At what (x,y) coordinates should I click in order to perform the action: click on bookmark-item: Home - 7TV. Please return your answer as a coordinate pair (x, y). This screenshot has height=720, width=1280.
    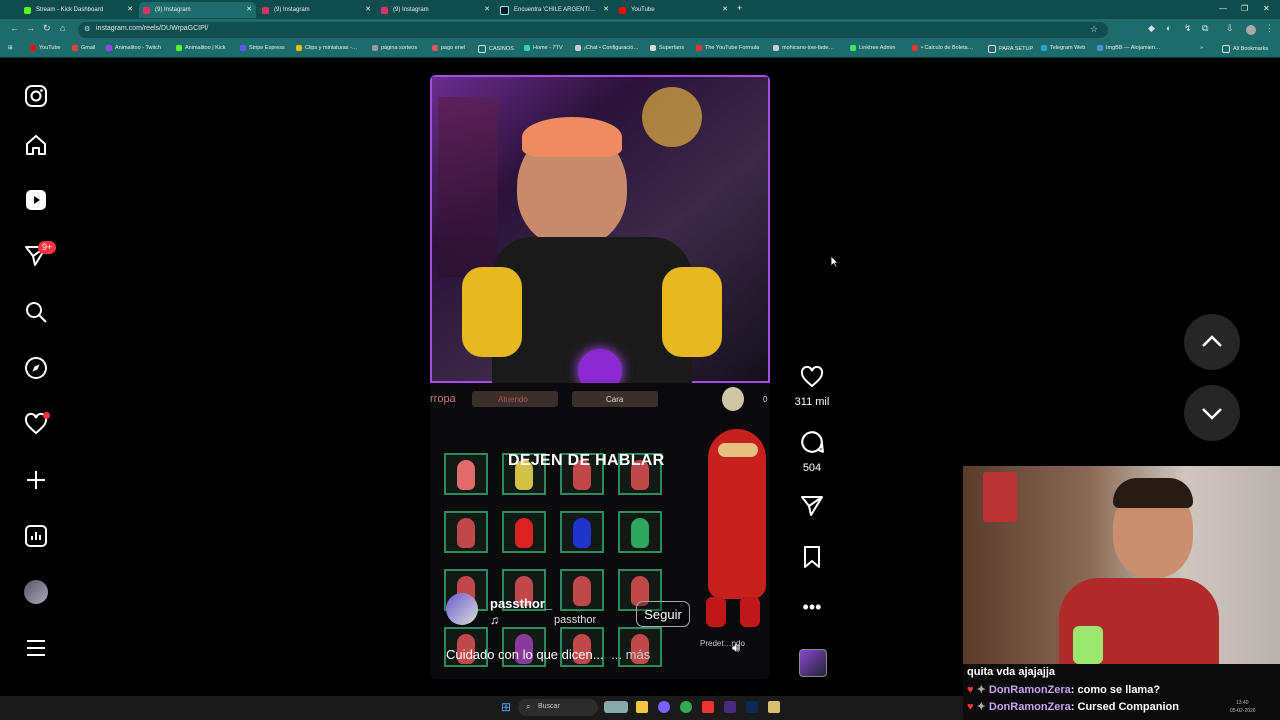
    Looking at the image, I should click on (543, 48).